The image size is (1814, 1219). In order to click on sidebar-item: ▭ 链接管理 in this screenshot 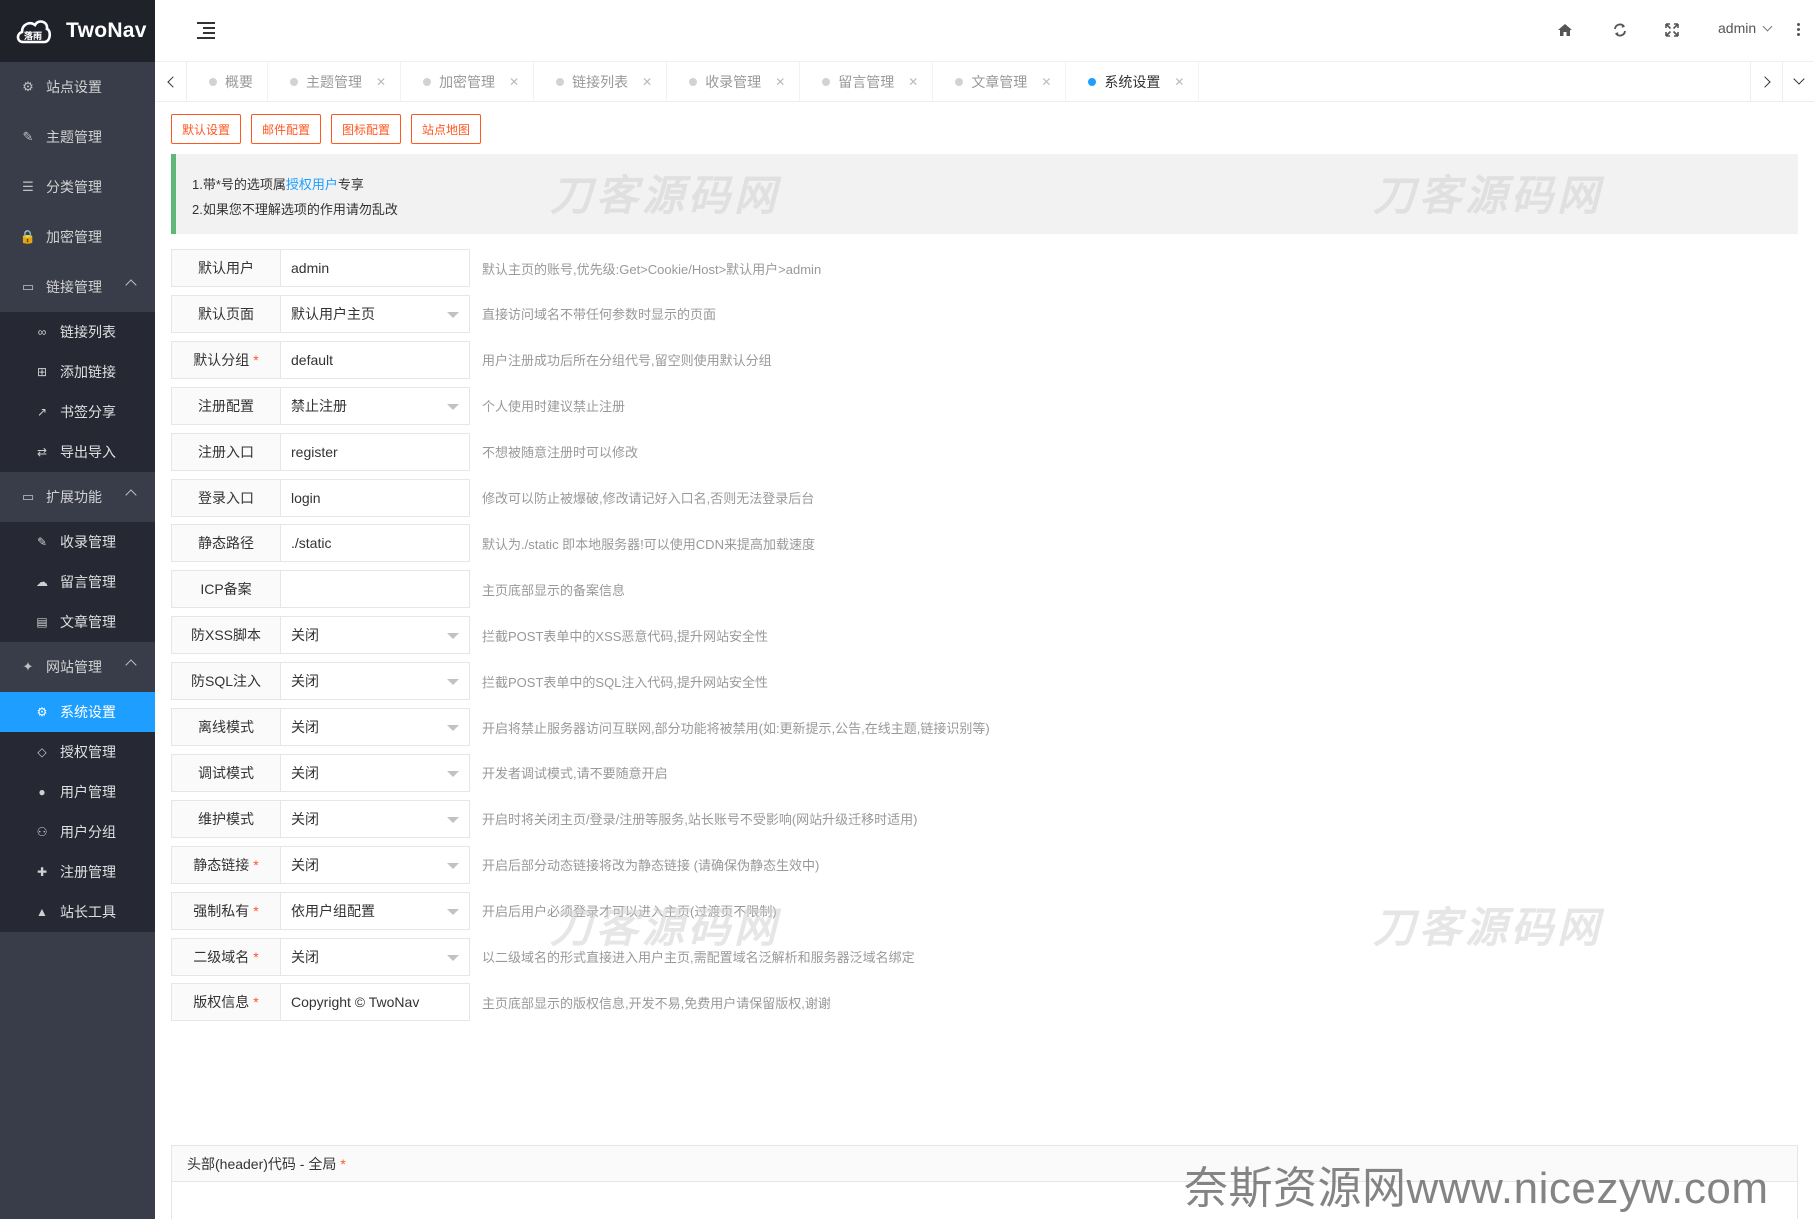, I will do `click(77, 287)`.